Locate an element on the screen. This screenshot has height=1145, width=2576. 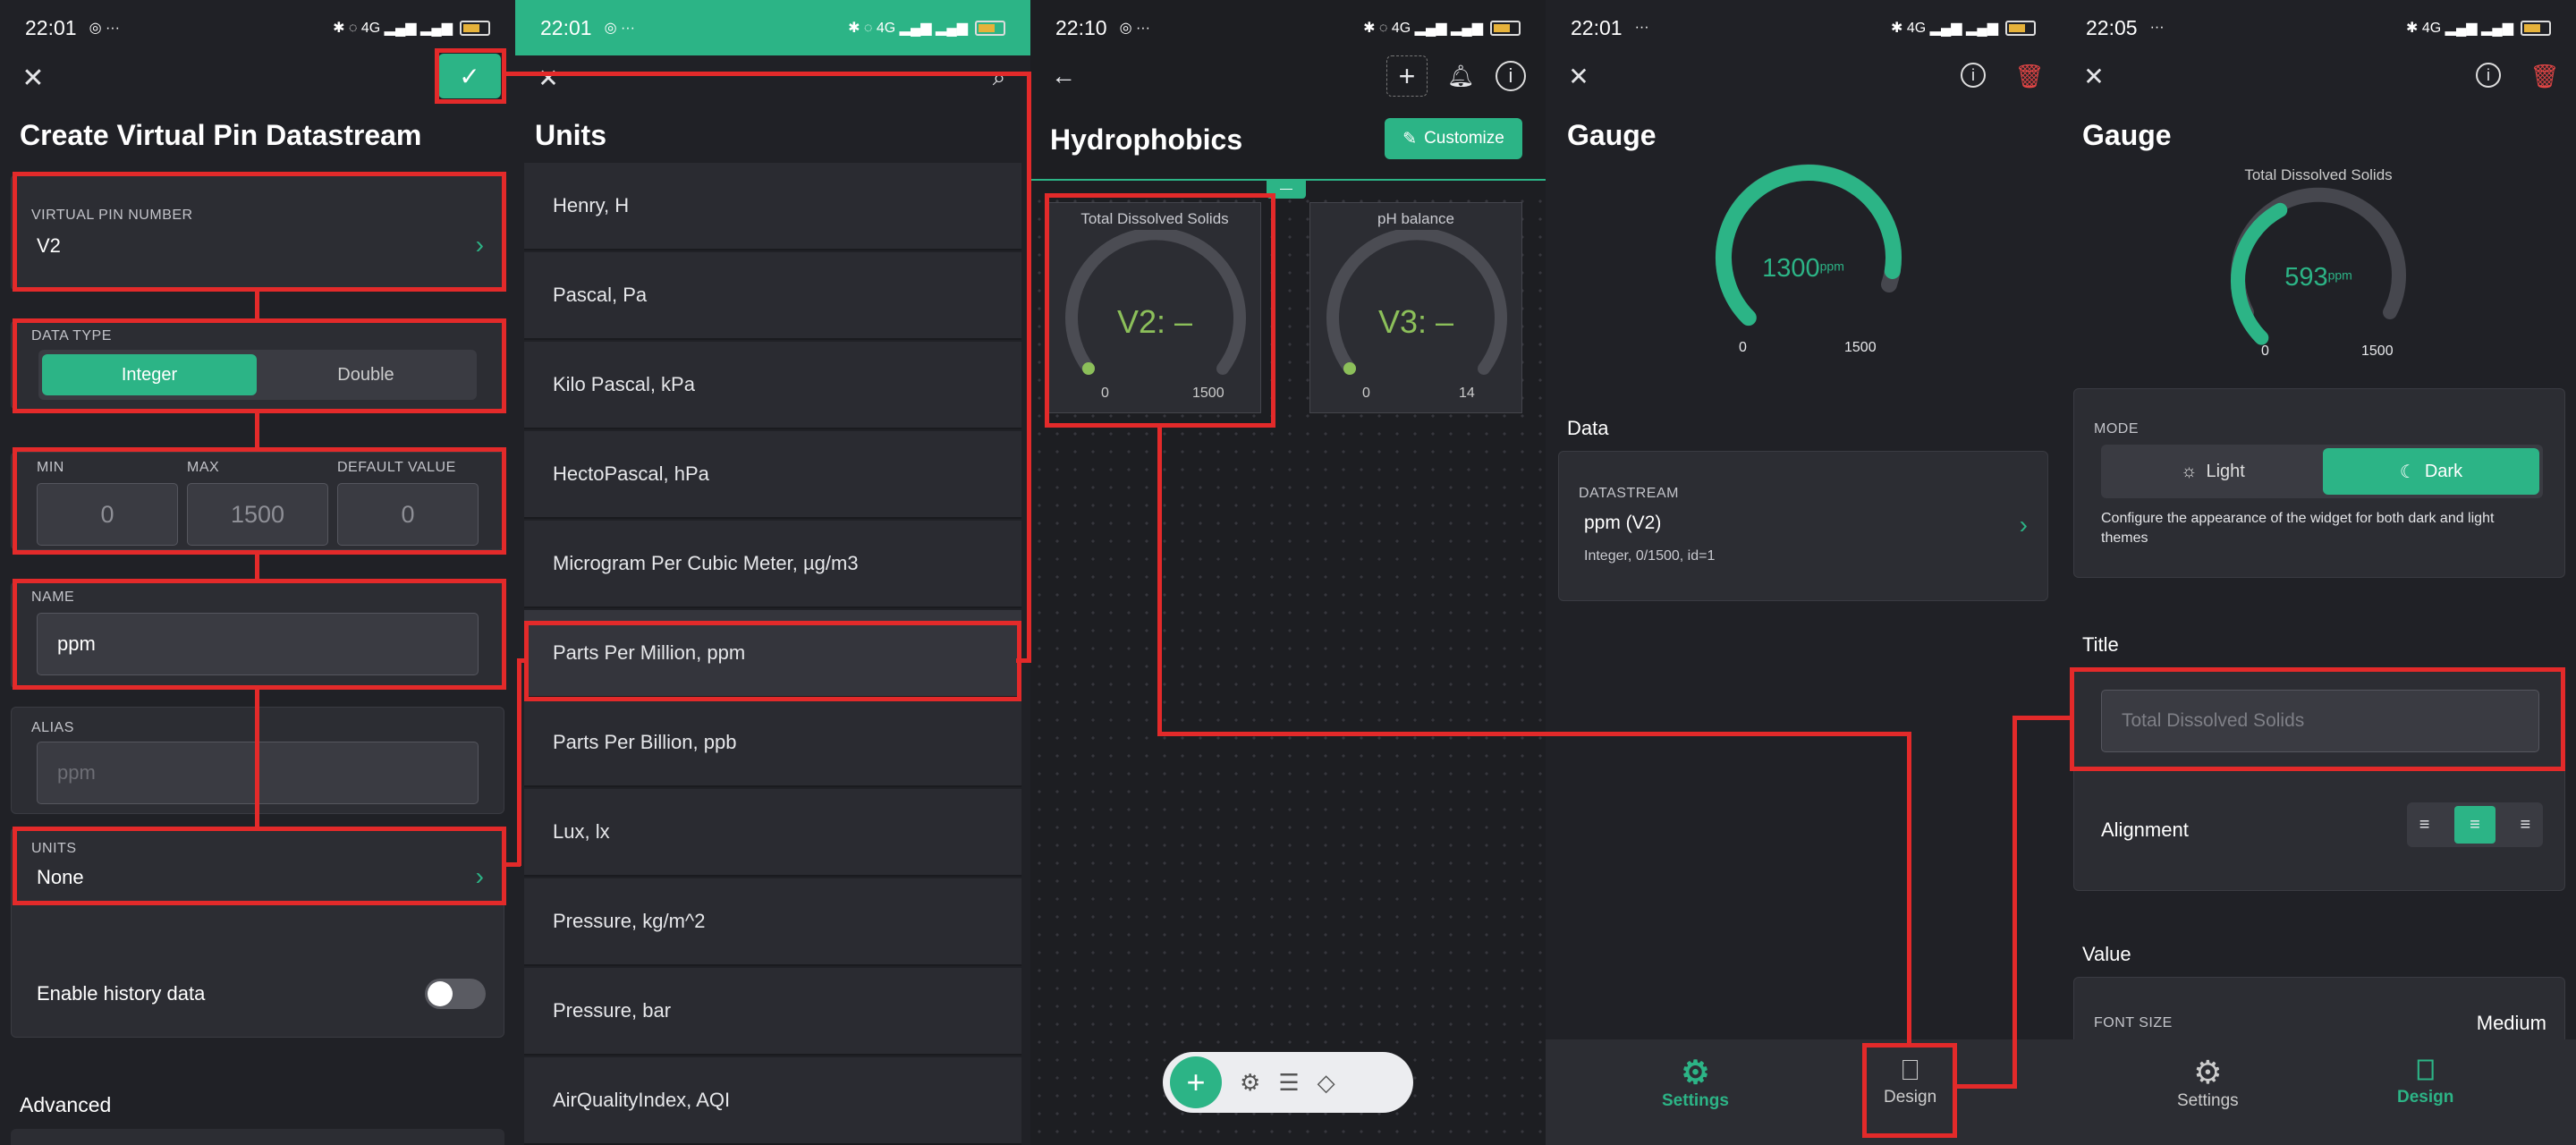
add-widget-icon: + is located at coordinates (1407, 76).